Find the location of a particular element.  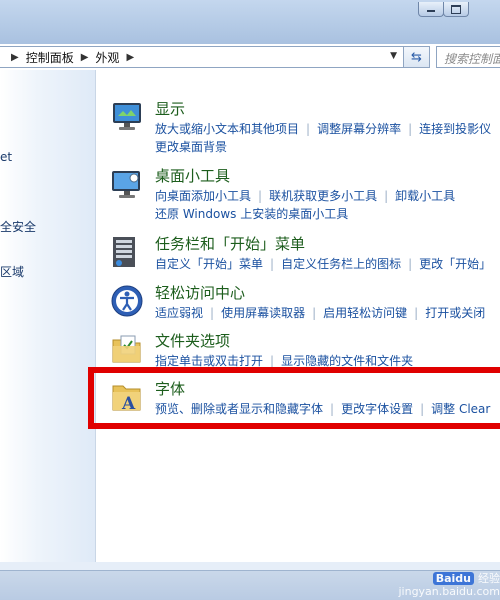

refresh-button: ⇆ is located at coordinates (417, 57).